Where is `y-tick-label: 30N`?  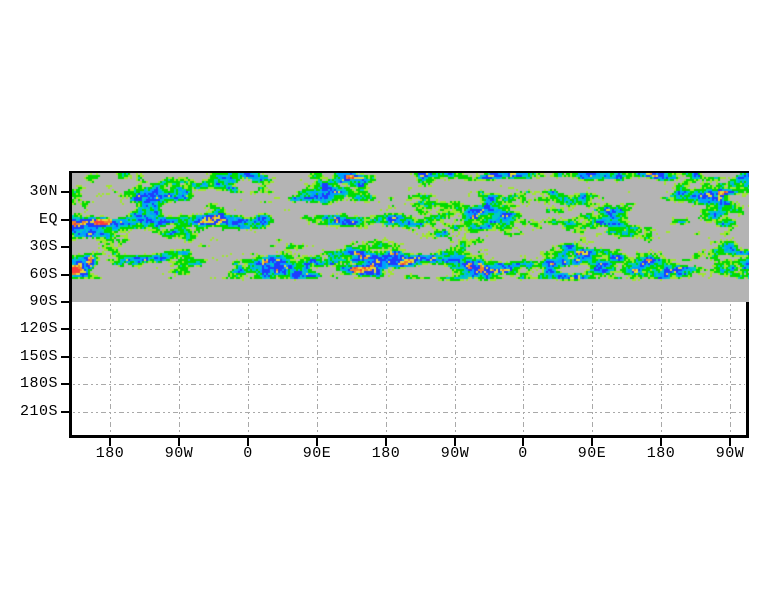 y-tick-label: 30N is located at coordinates (43, 191).